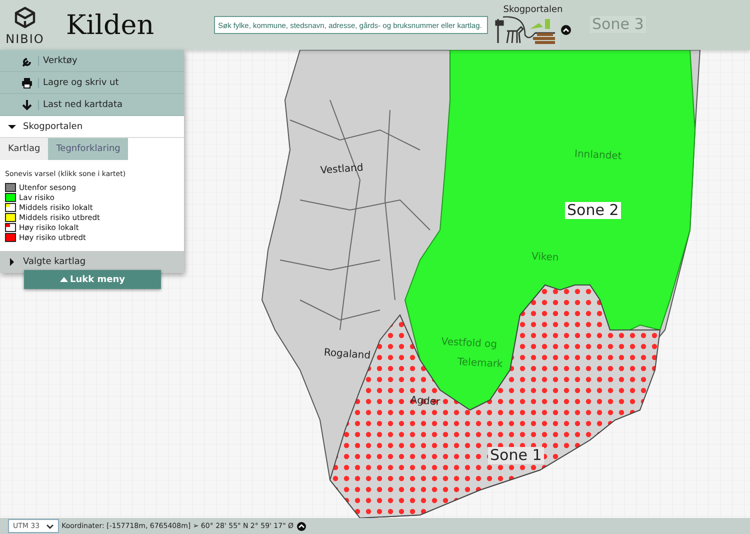 This screenshot has height=534, width=750. What do you see at coordinates (92, 61) in the screenshot?
I see `menu-item: Verktøy` at bounding box center [92, 61].